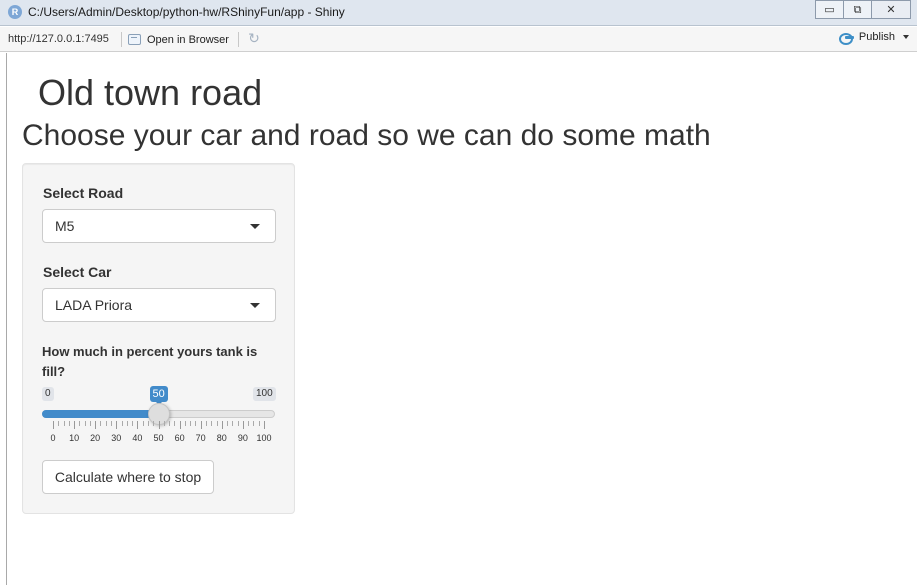  What do you see at coordinates (846, 38) in the screenshot?
I see `publish-icon` at bounding box center [846, 38].